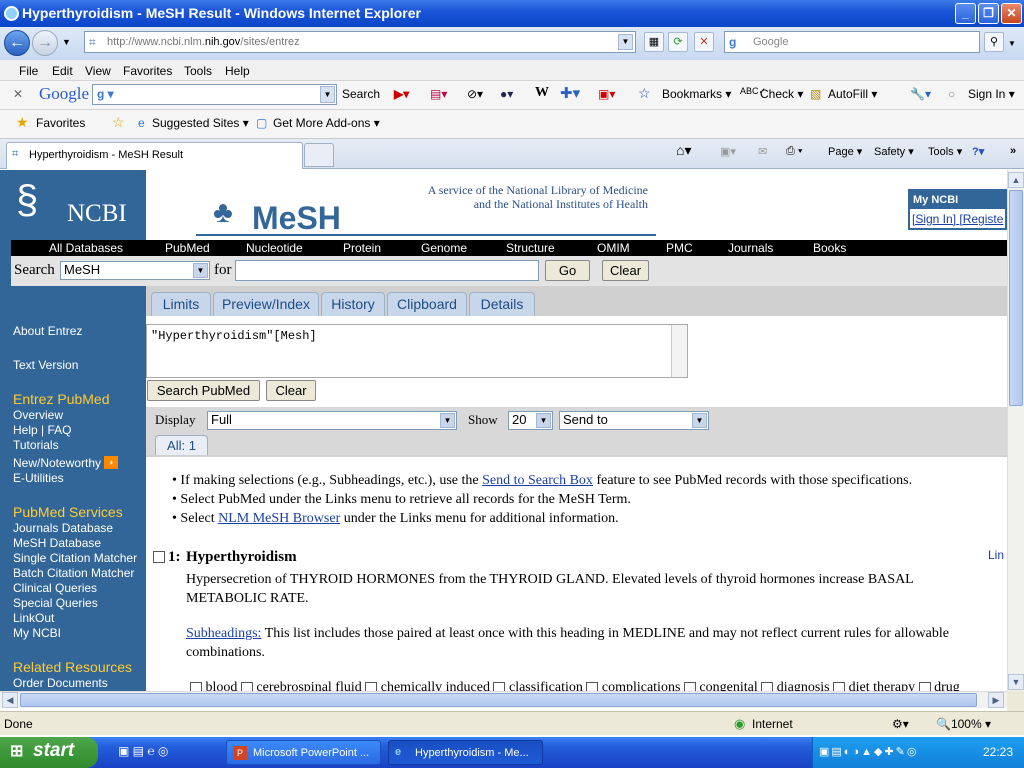  What do you see at coordinates (868, 751) in the screenshot?
I see `tray-icons: ▣▤◐◑▲◆✚✎◎` at bounding box center [868, 751].